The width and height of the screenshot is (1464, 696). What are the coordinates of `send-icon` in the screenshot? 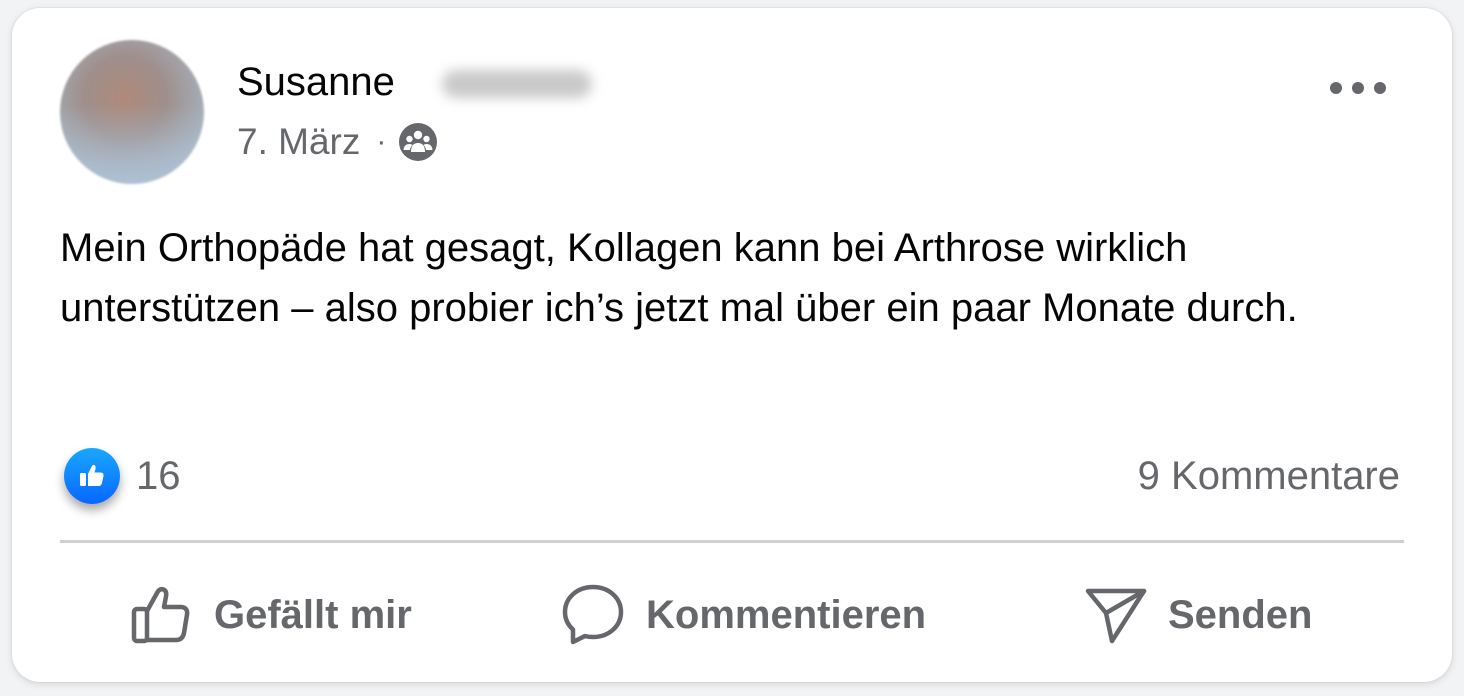 It's located at (1116, 615).